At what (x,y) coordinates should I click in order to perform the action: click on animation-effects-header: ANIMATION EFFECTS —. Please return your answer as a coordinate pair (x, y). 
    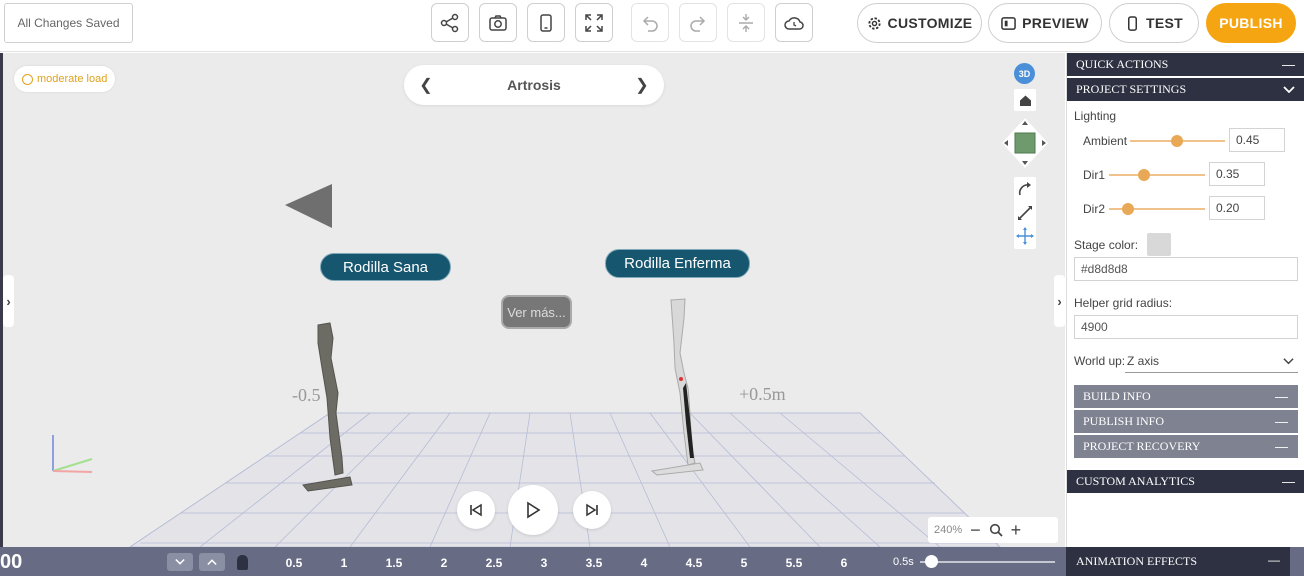
    Looking at the image, I should click on (1178, 561).